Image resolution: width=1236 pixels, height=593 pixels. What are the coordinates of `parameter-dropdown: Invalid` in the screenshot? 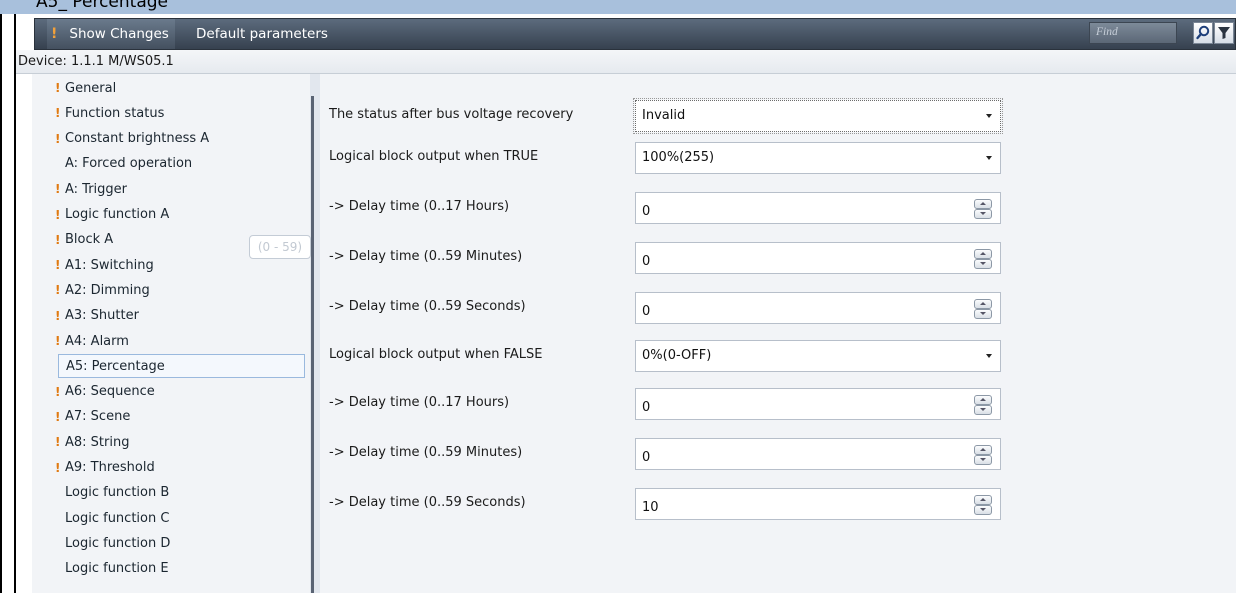 It's located at (818, 116).